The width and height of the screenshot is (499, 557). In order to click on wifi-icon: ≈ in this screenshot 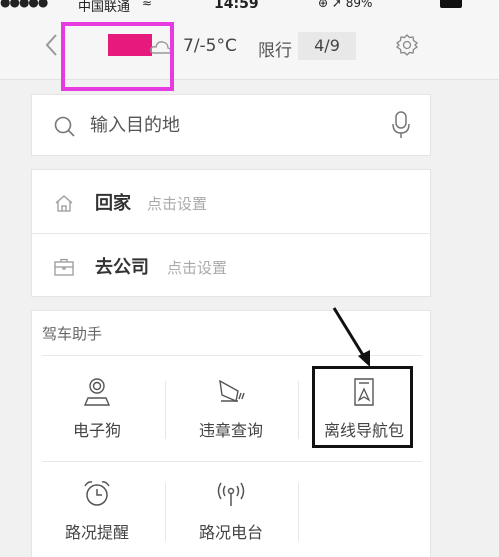, I will do `click(147, 5)`.